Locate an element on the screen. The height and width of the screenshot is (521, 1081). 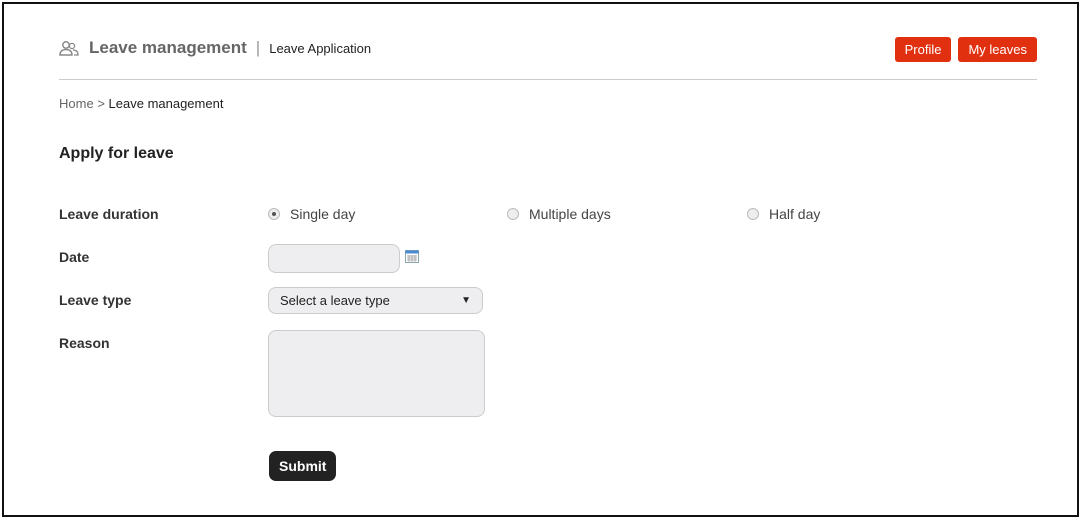
date-input is located at coordinates (334, 258).